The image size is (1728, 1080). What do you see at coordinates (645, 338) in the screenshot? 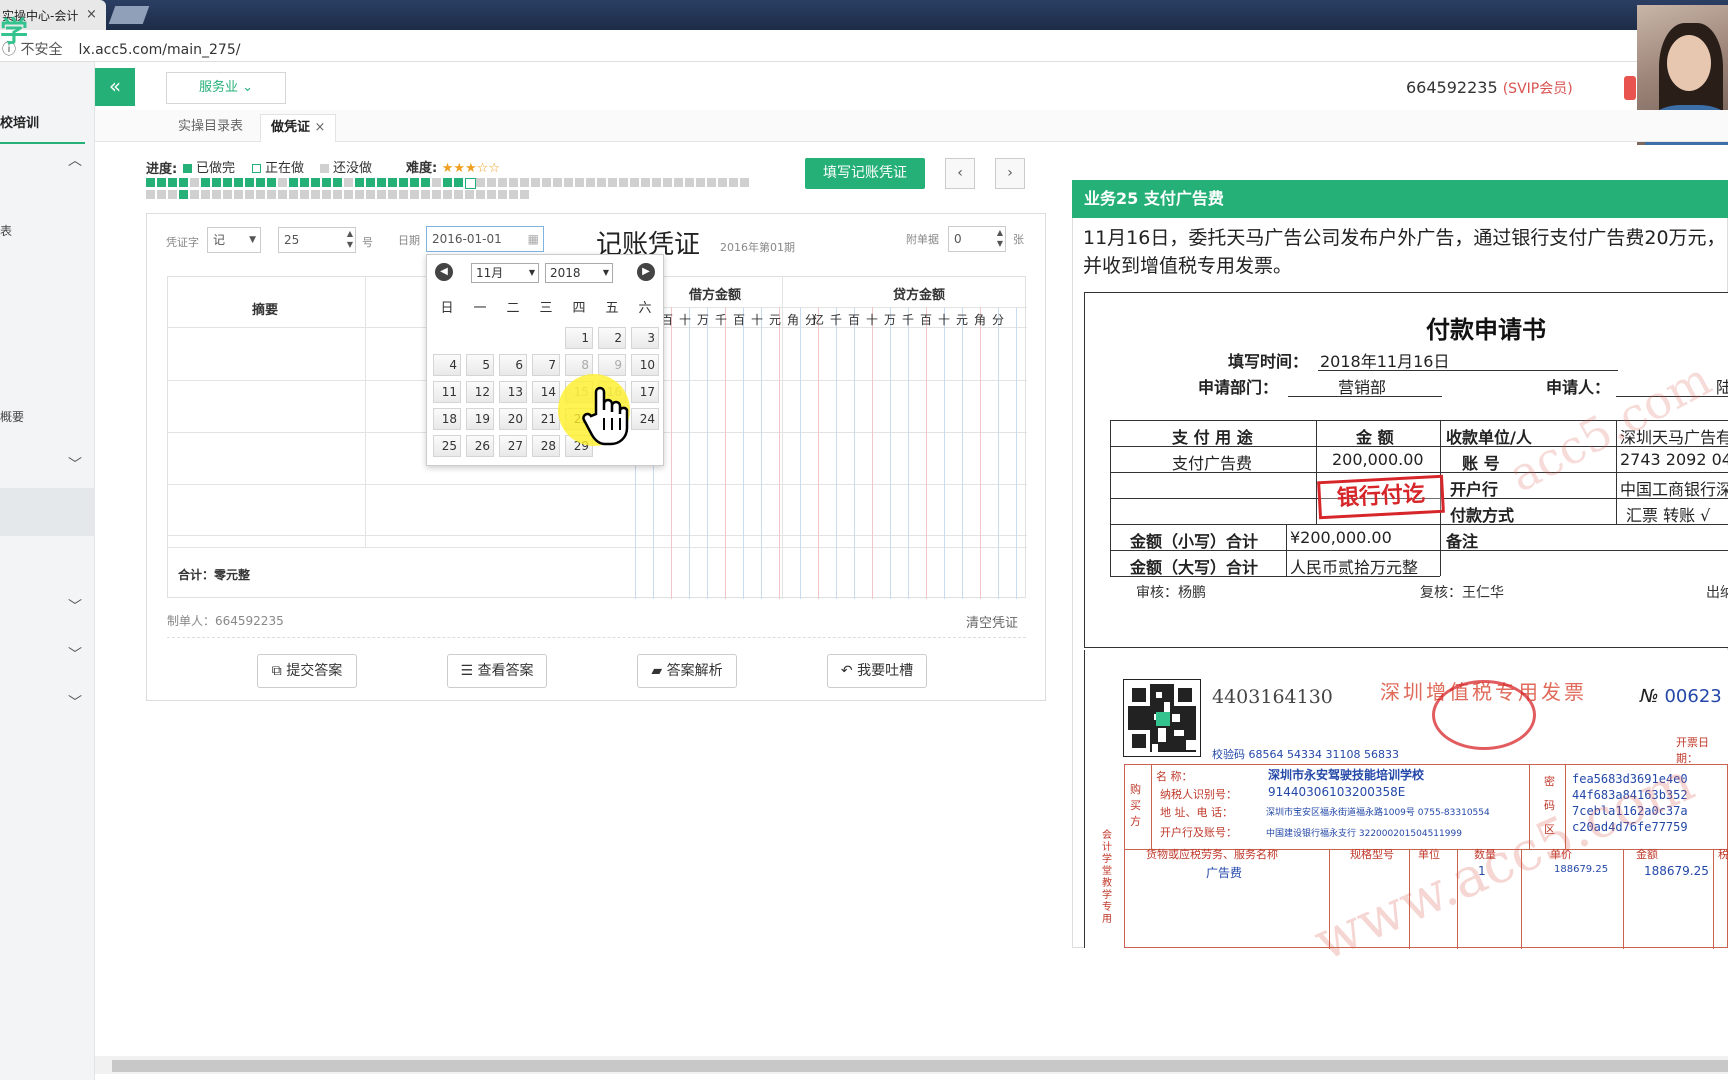
I see `calendar-day: 3` at bounding box center [645, 338].